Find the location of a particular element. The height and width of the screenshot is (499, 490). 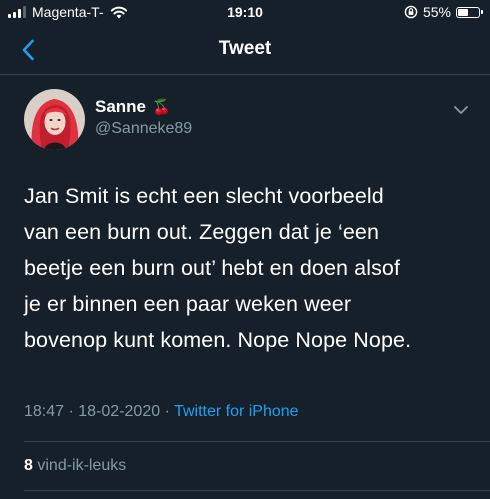

orientation-lock-icon is located at coordinates (411, 12).